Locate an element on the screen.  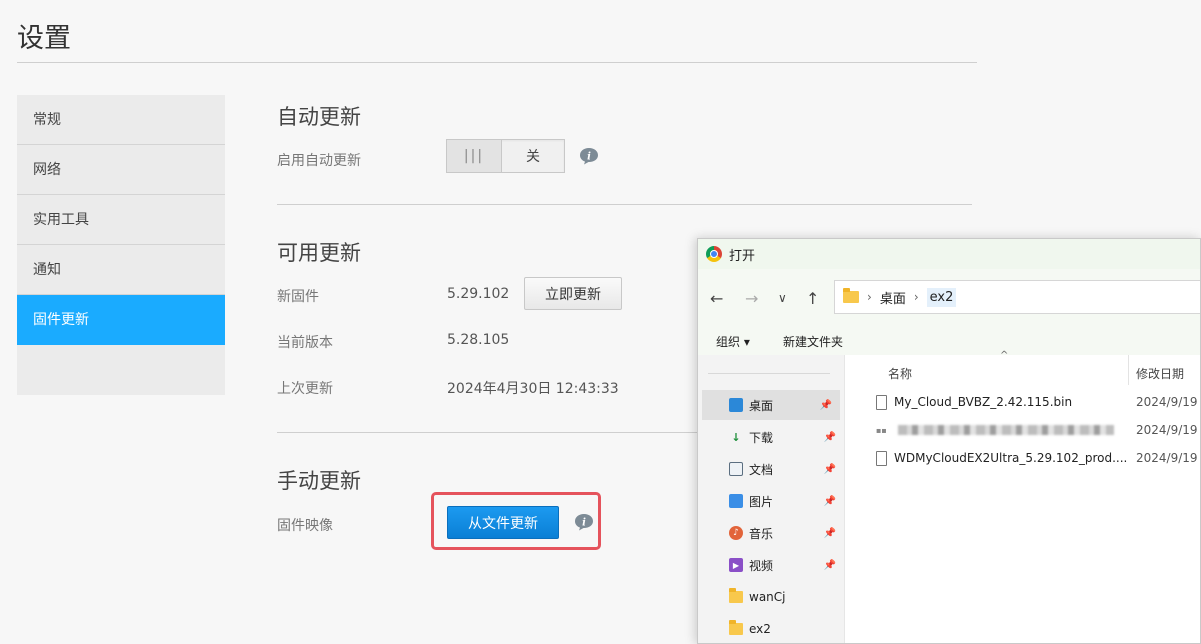
document-icon is located at coordinates (736, 469).